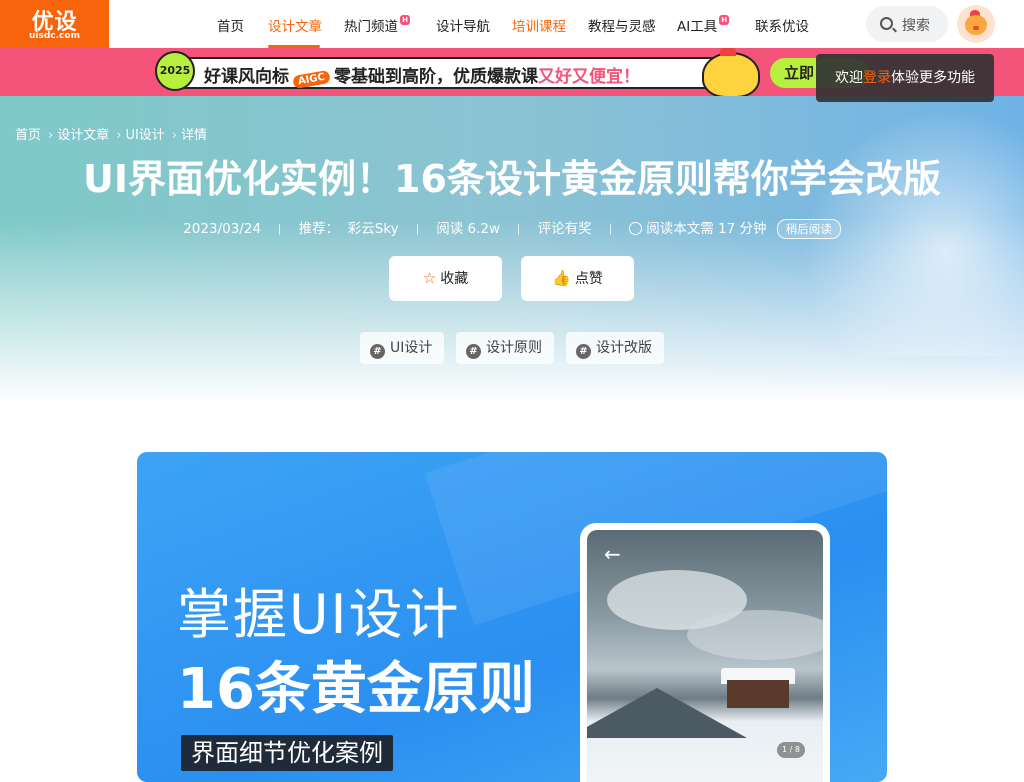 The height and width of the screenshot is (782, 1024). Describe the element at coordinates (468, 229) in the screenshot. I see `view-count: 阅读 6.2w` at that location.